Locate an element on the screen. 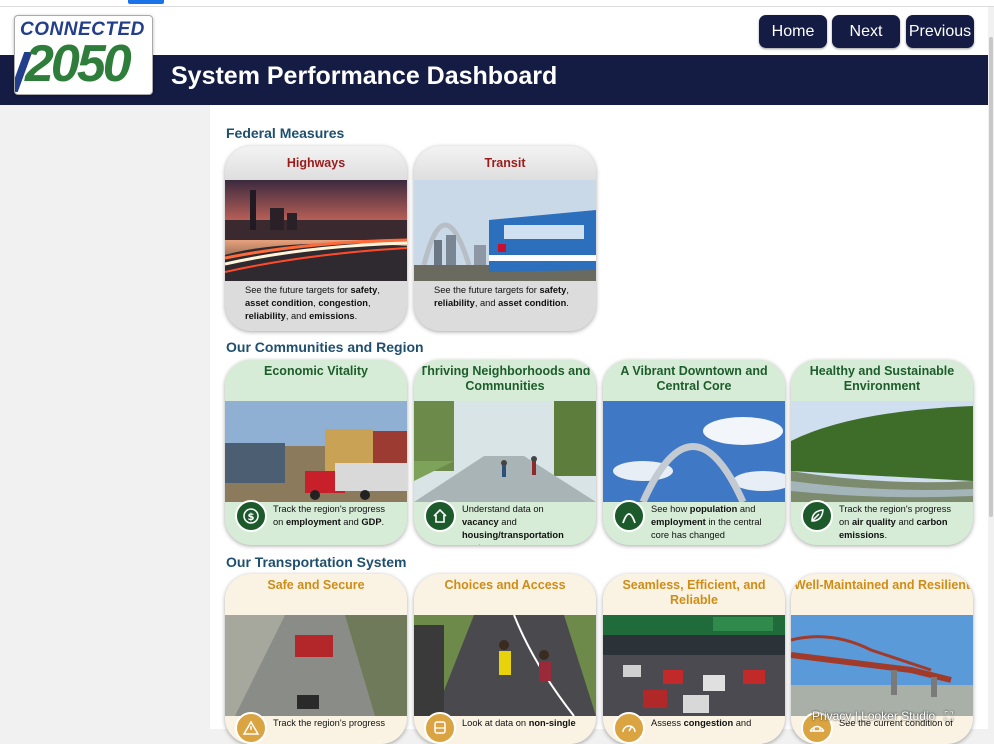 The width and height of the screenshot is (994, 744). choices-access-photo is located at coordinates (505, 665).